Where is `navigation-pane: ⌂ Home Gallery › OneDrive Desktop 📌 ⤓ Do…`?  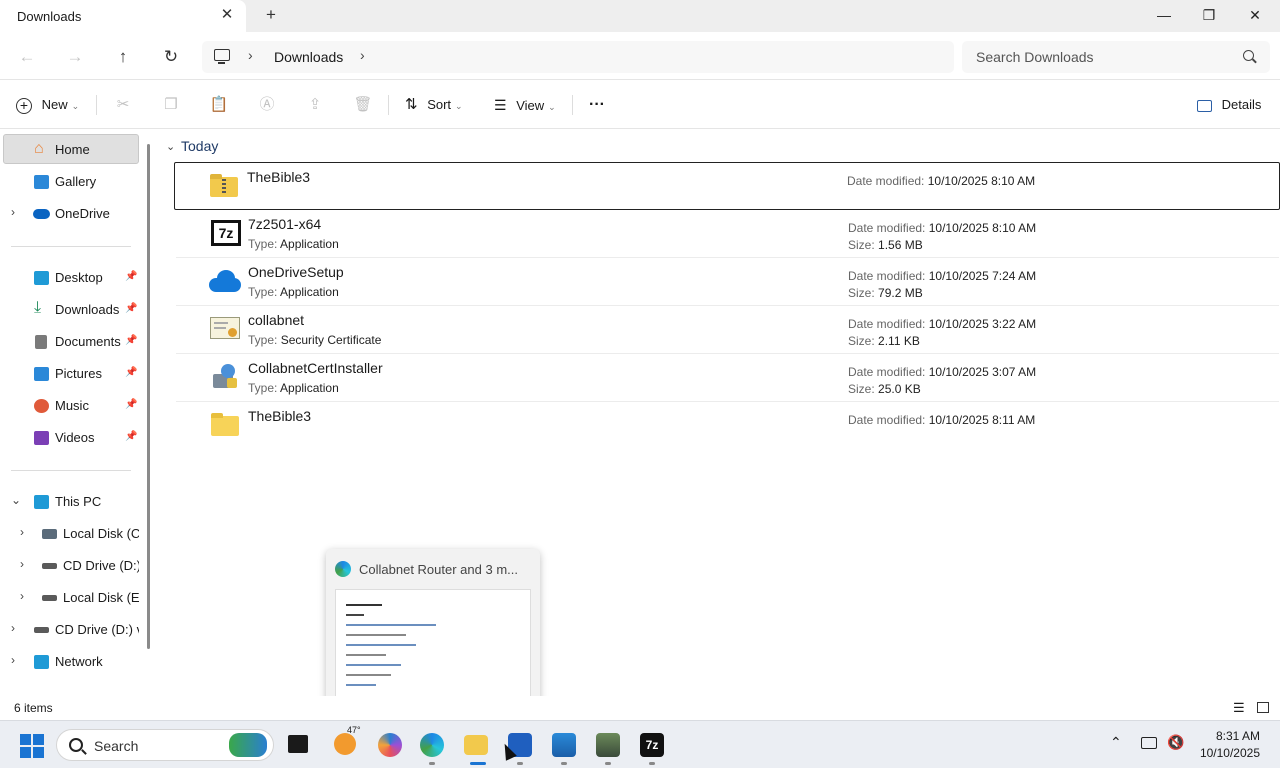 navigation-pane: ⌂ Home Gallery › OneDrive Desktop 📌 ⤓ Do… is located at coordinates (78, 413).